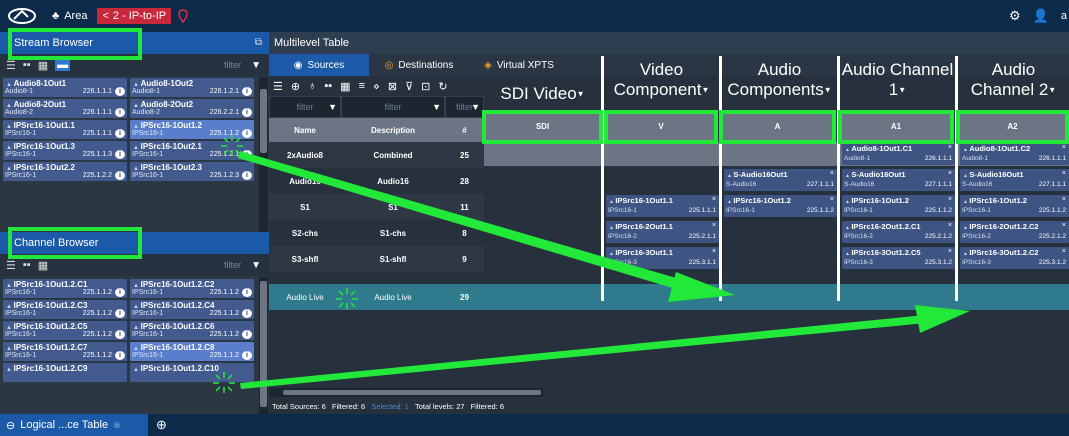 The image size is (1069, 436). I want to click on level-header-audio-components: Audio Components▼, so click(779, 80).